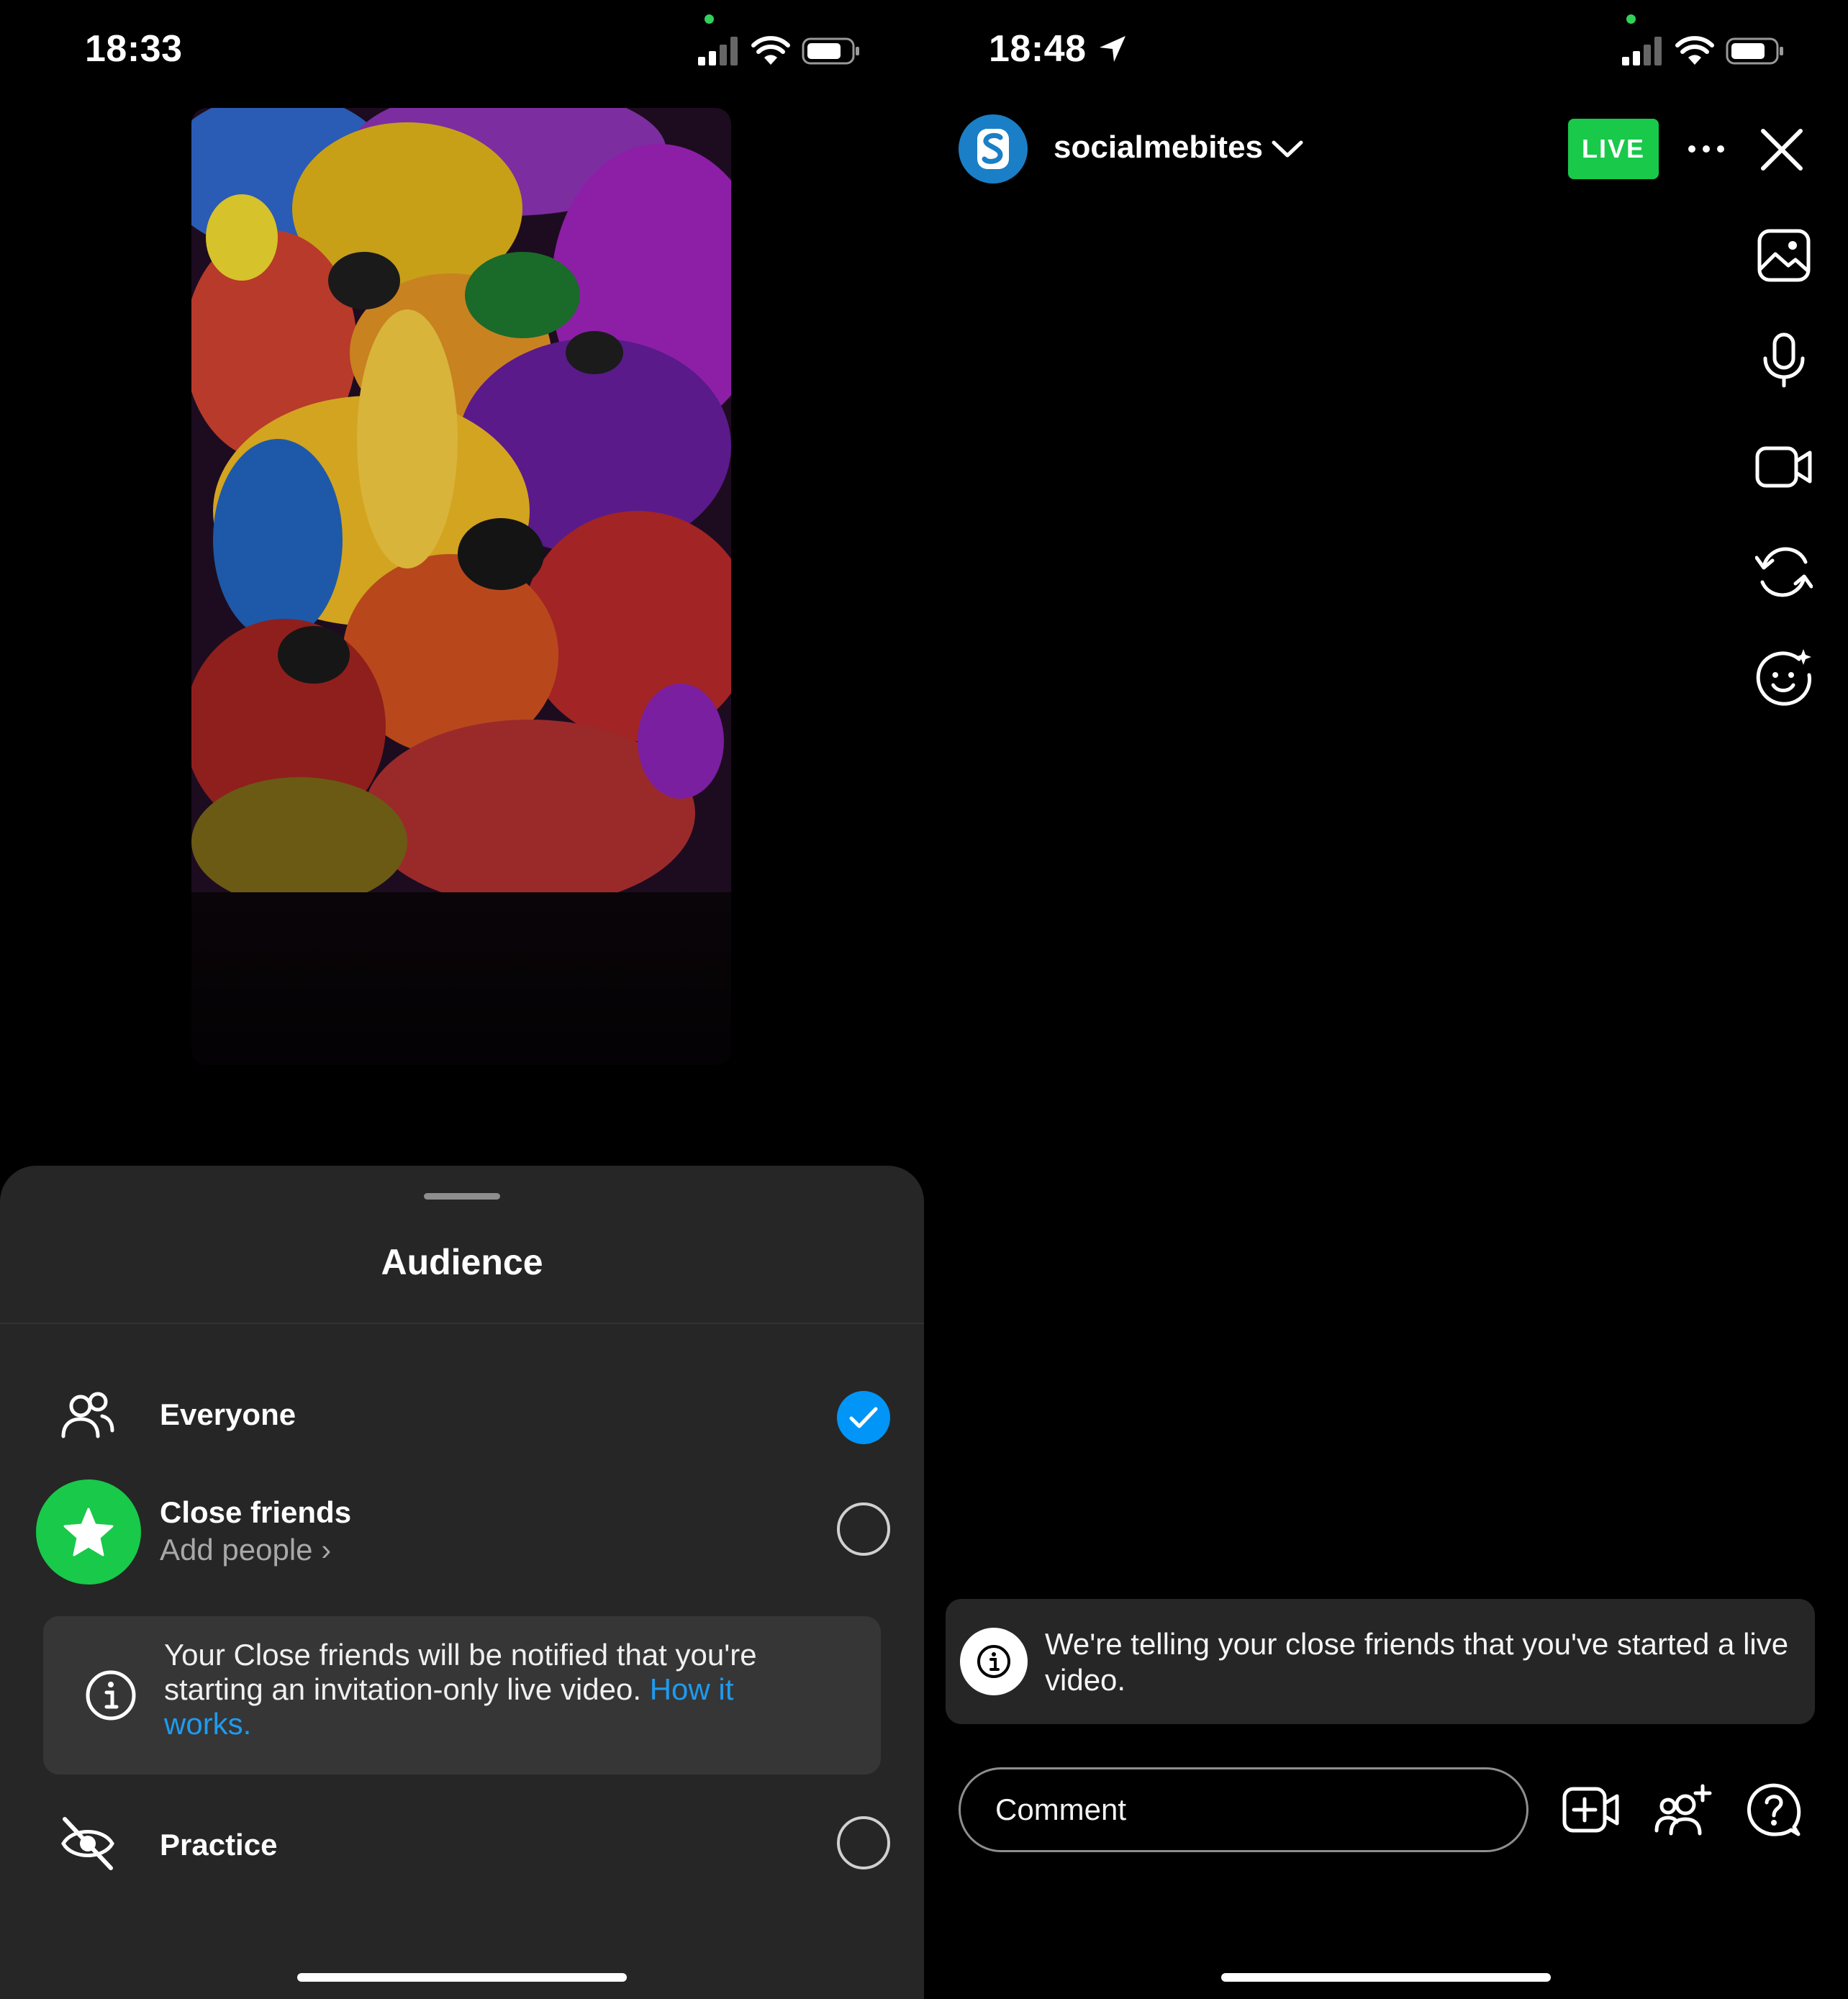 The height and width of the screenshot is (1999, 1848). I want to click on video-camera-icon, so click(1783, 467).